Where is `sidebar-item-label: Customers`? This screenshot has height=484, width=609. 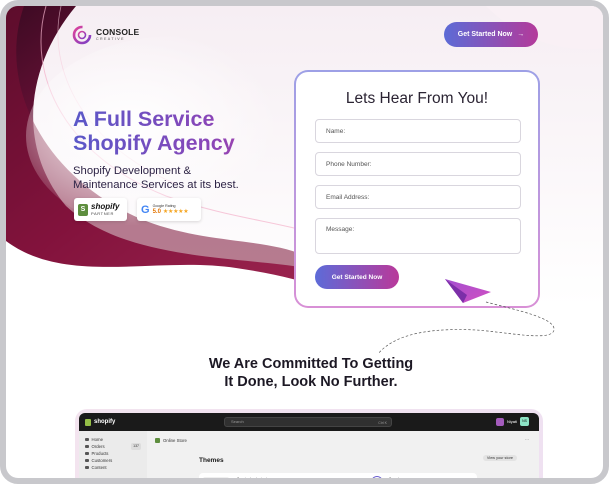 sidebar-item-label: Customers is located at coordinates (102, 460).